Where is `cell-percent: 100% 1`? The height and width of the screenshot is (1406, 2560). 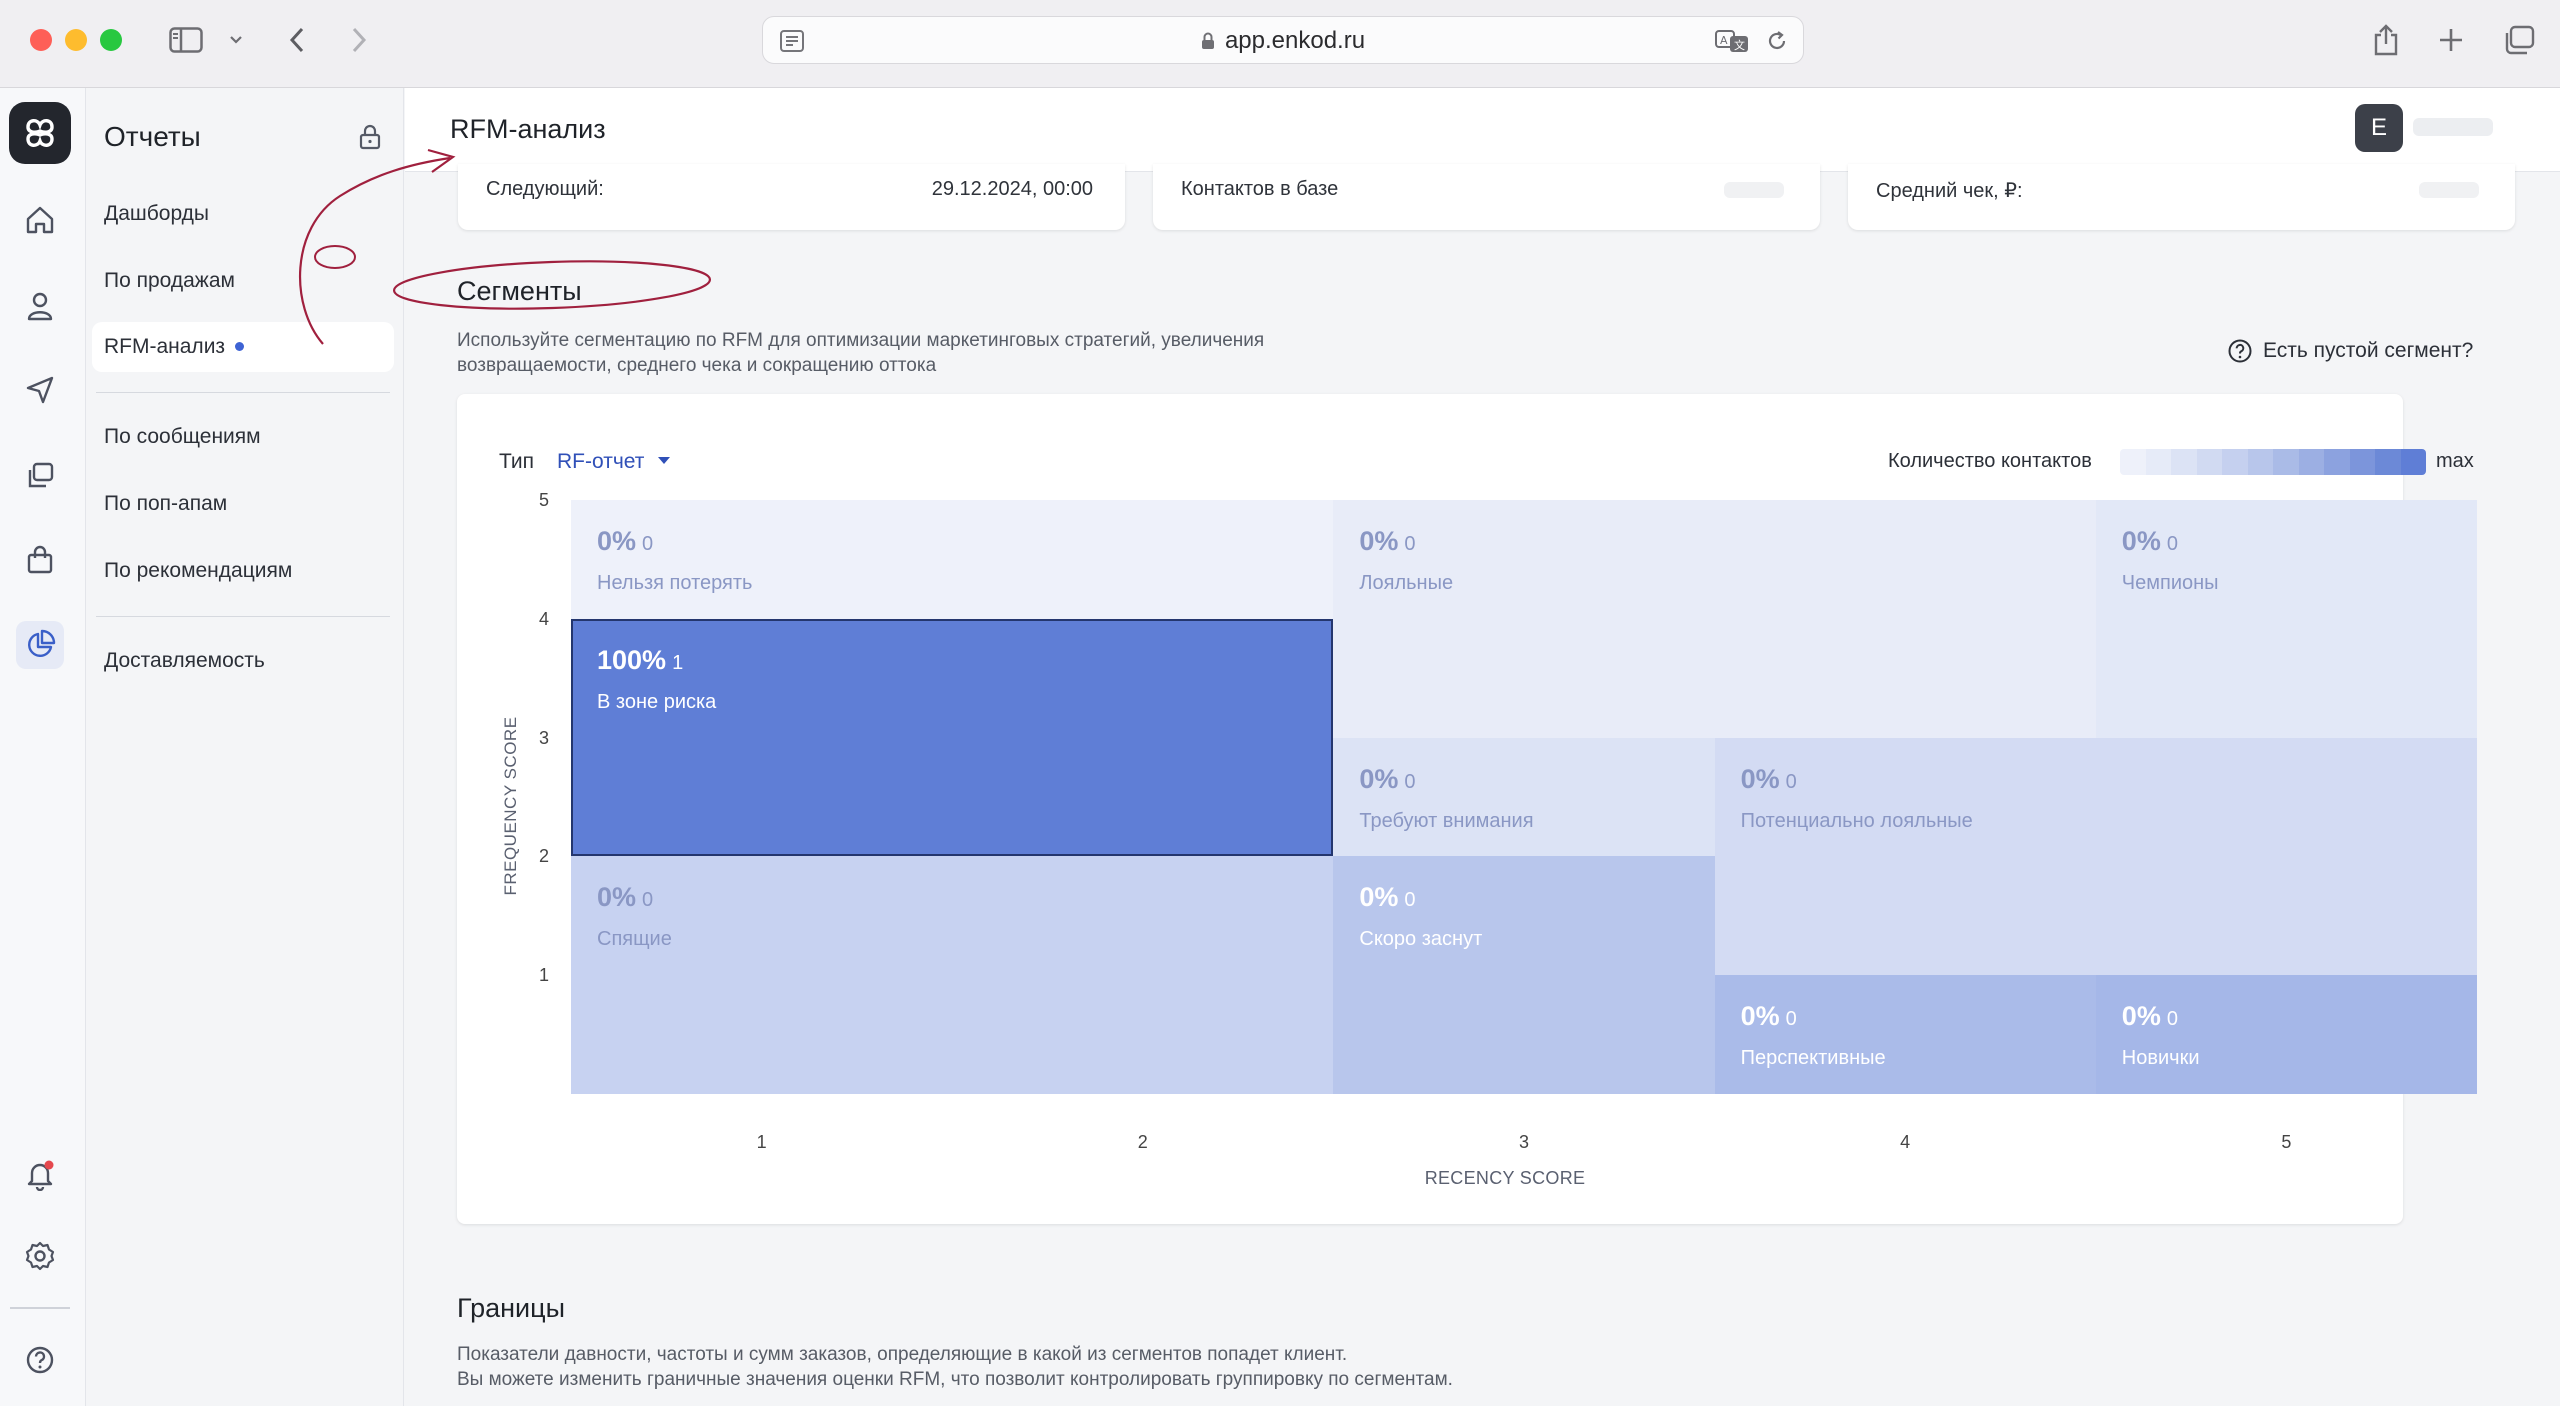 cell-percent: 100% 1 is located at coordinates (640, 660).